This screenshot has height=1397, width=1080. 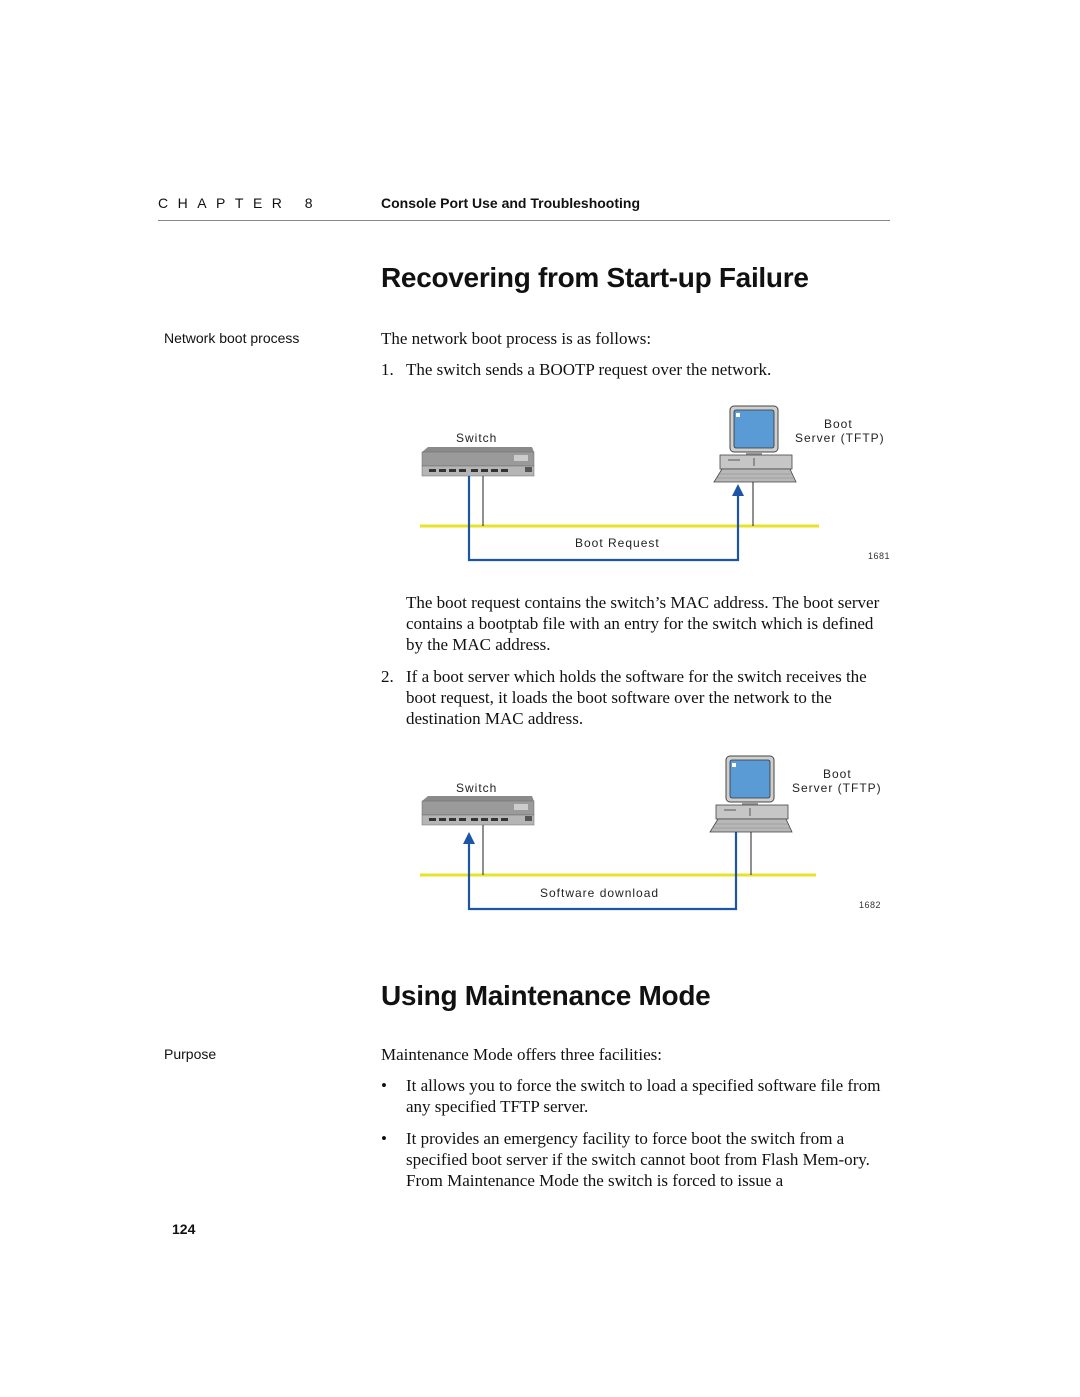 I want to click on flow-label: Boot Request, so click(x=617, y=543).